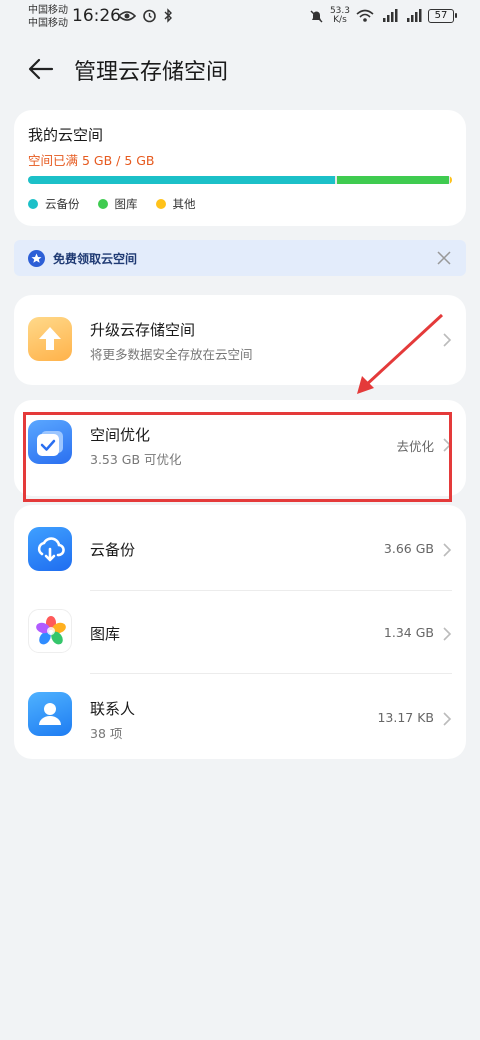  Describe the element at coordinates (48, 23) in the screenshot. I see `carrier-2: 中国移动` at that location.